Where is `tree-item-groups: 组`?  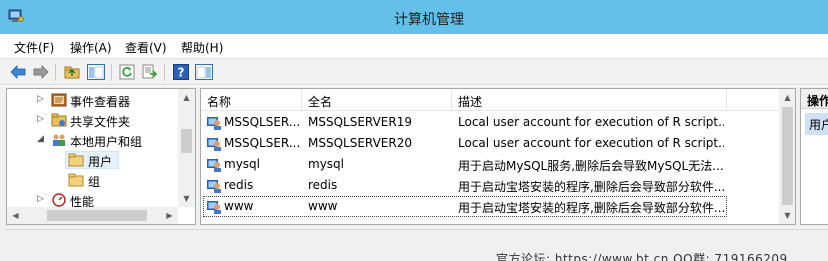
tree-item-groups: 组 is located at coordinates (94, 180).